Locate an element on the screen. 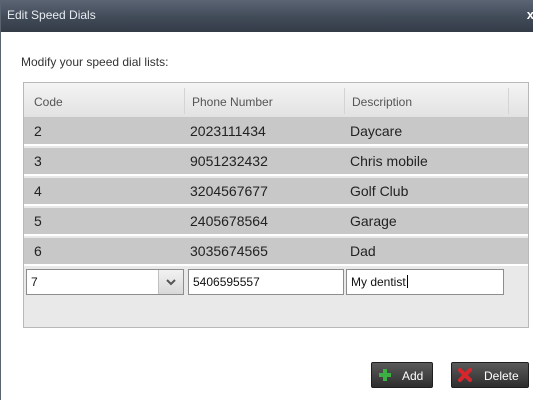 The height and width of the screenshot is (400, 533). table-row: 2 2023111434 Daycare is located at coordinates (276, 132).